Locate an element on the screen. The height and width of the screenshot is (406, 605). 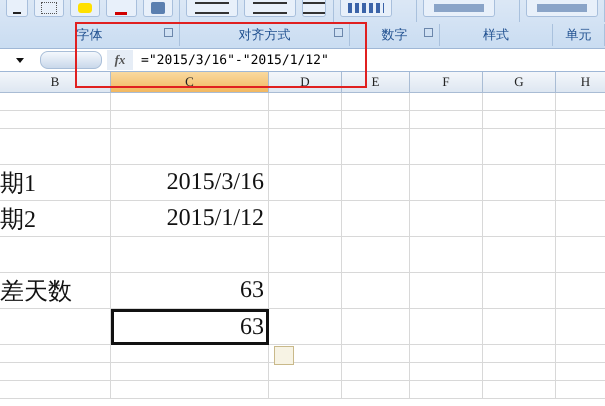
decimal-icon is located at coordinates (366, 8).